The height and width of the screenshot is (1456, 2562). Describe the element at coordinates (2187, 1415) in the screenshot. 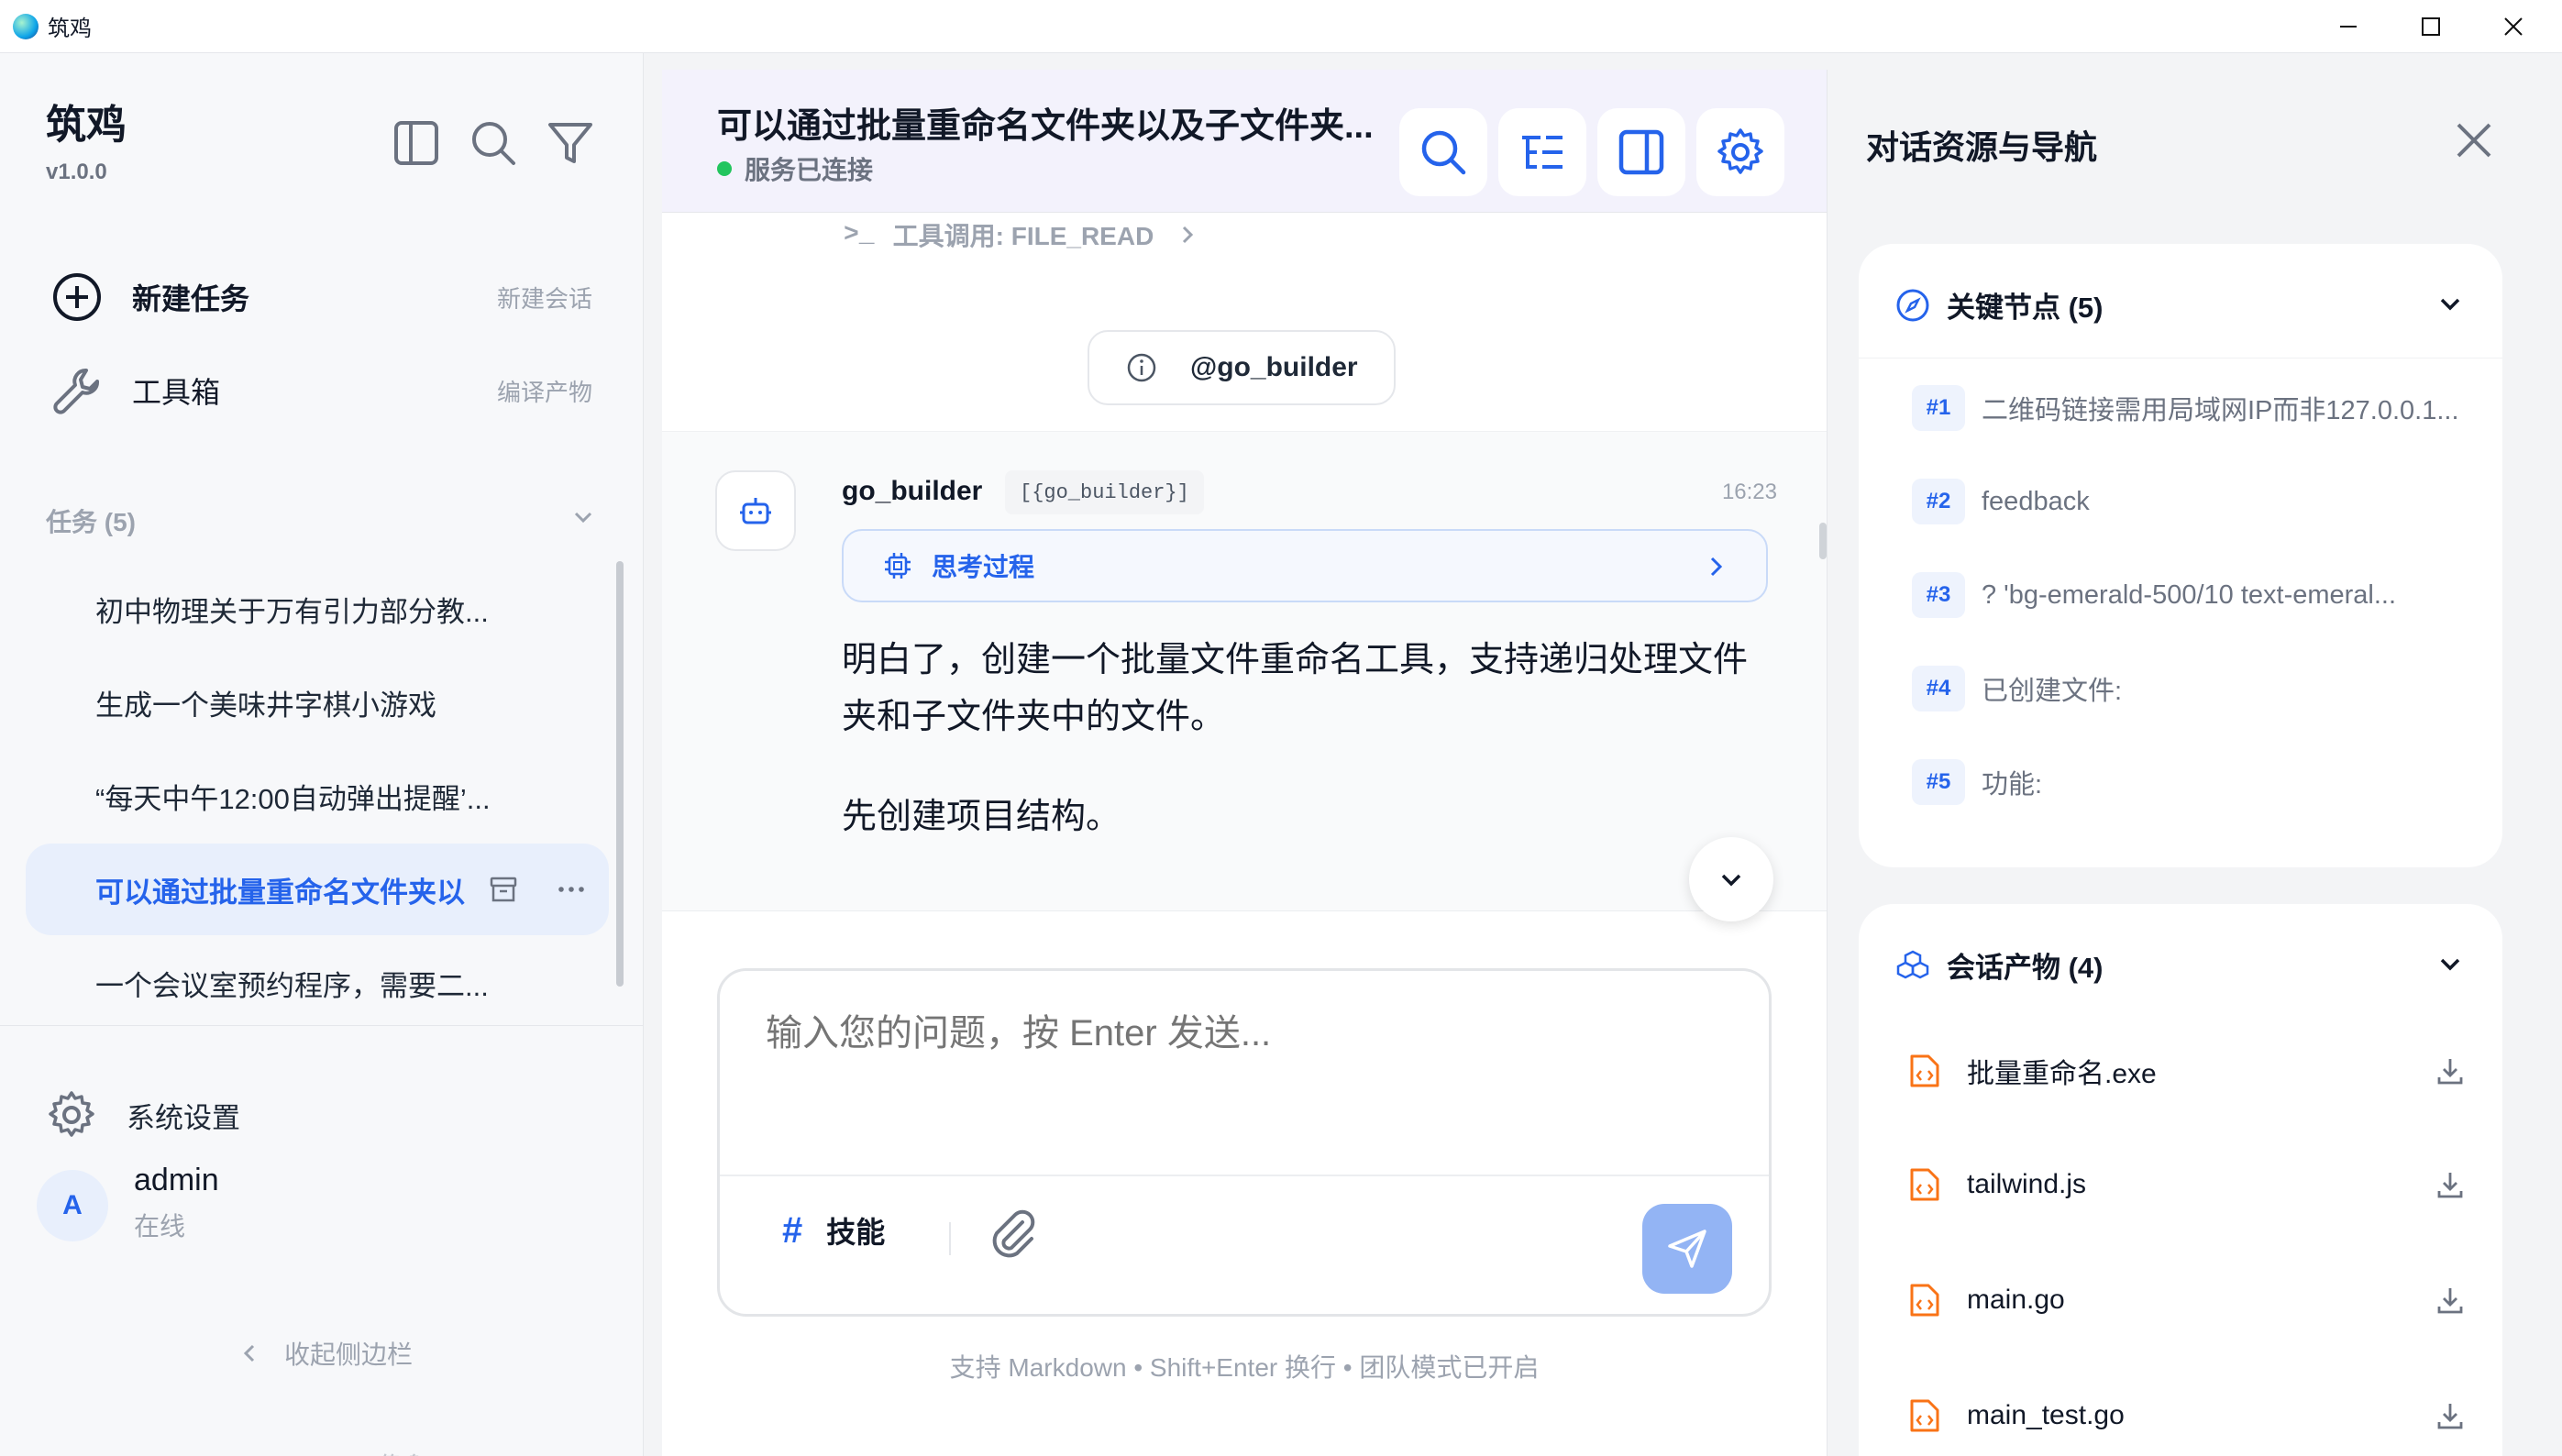

I see `artifact-item: main_test.go` at that location.